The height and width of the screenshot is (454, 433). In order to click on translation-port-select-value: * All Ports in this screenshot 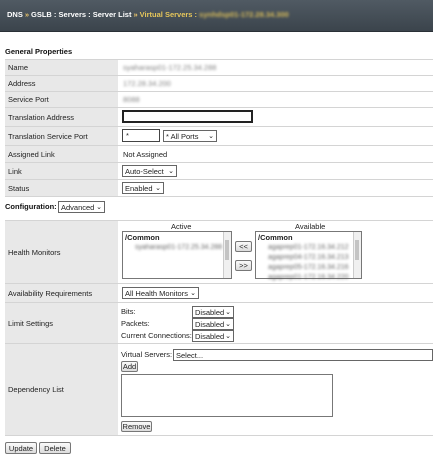, I will do `click(182, 136)`.